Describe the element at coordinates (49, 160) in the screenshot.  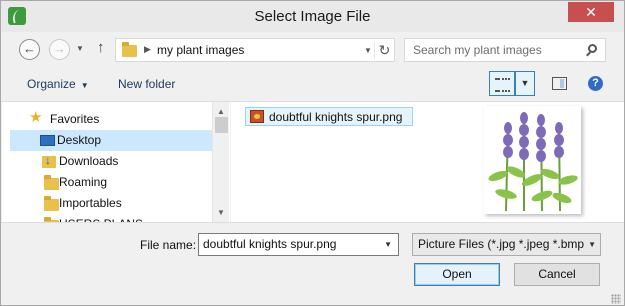
I see `downloads-icon` at that location.